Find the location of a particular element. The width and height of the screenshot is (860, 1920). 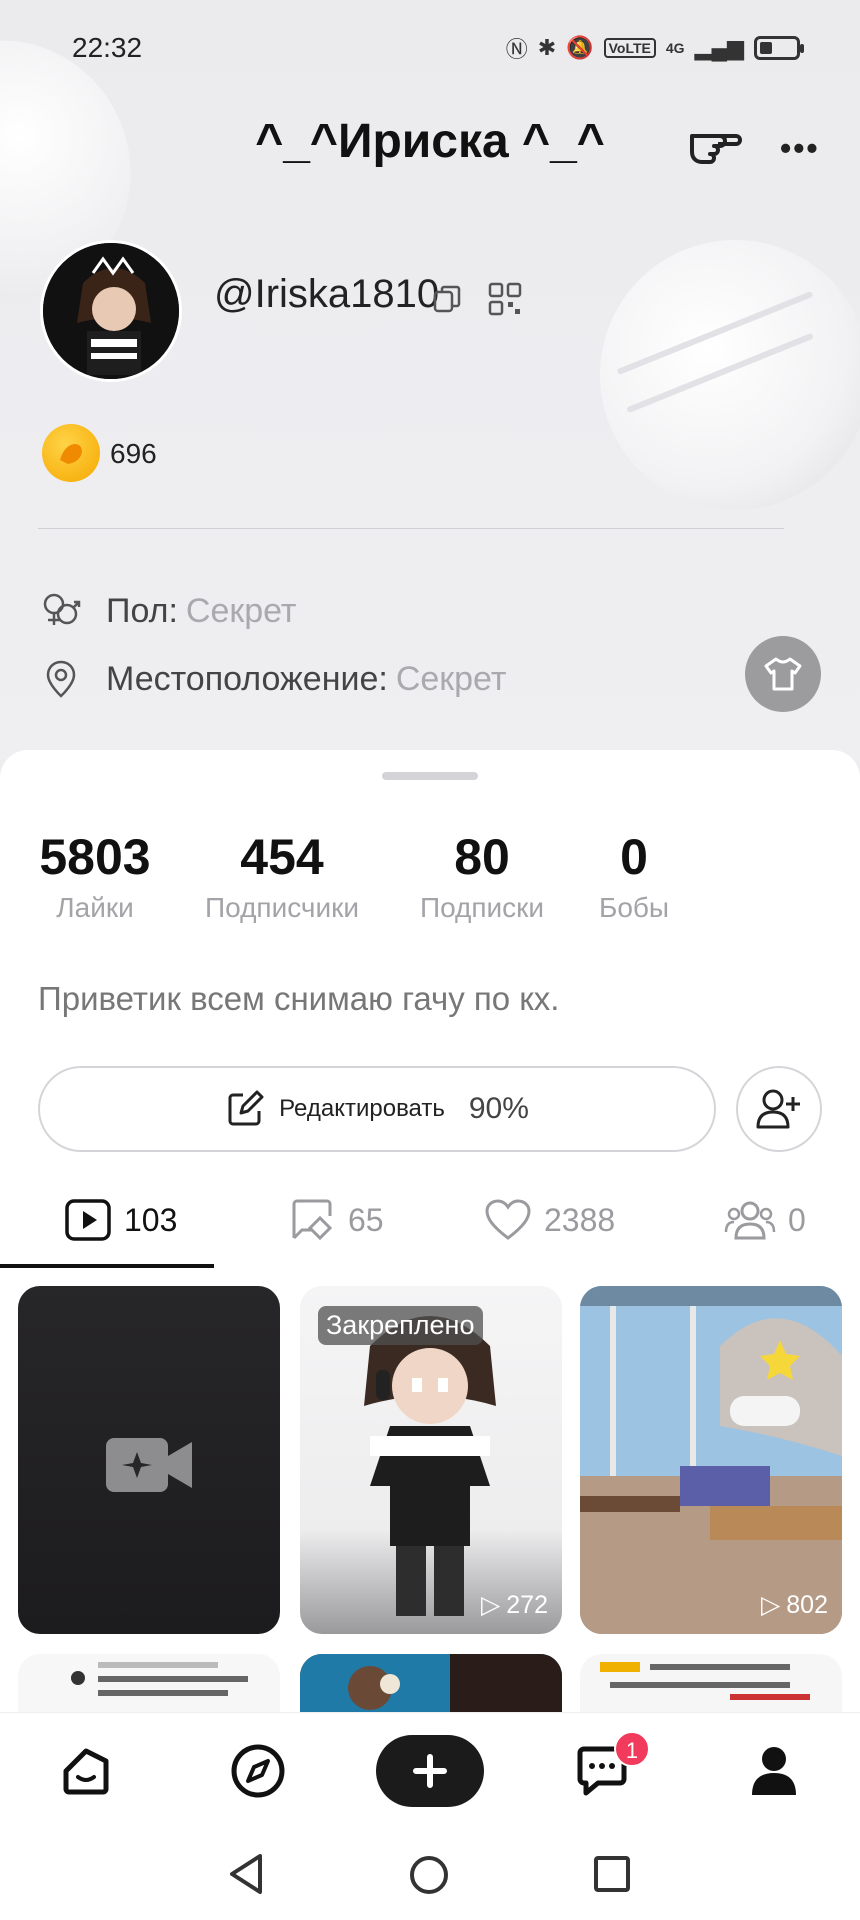

stat-likes-label: Лайки is located at coordinates (95, 907).